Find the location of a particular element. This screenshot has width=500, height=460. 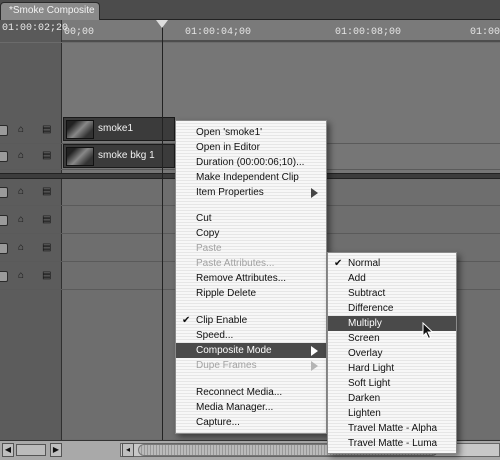

submenu-item-normal: ✔ Normal is located at coordinates (392, 263).